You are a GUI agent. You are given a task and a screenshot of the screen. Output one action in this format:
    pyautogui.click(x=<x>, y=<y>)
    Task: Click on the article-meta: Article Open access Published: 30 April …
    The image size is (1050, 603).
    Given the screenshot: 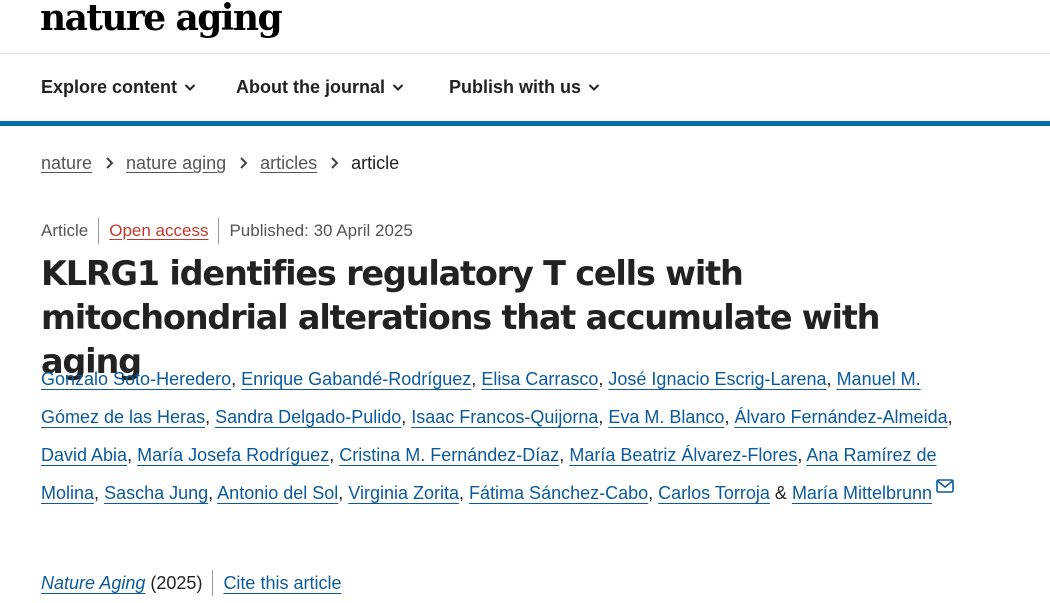 What is the action you would take?
    pyautogui.click(x=227, y=231)
    